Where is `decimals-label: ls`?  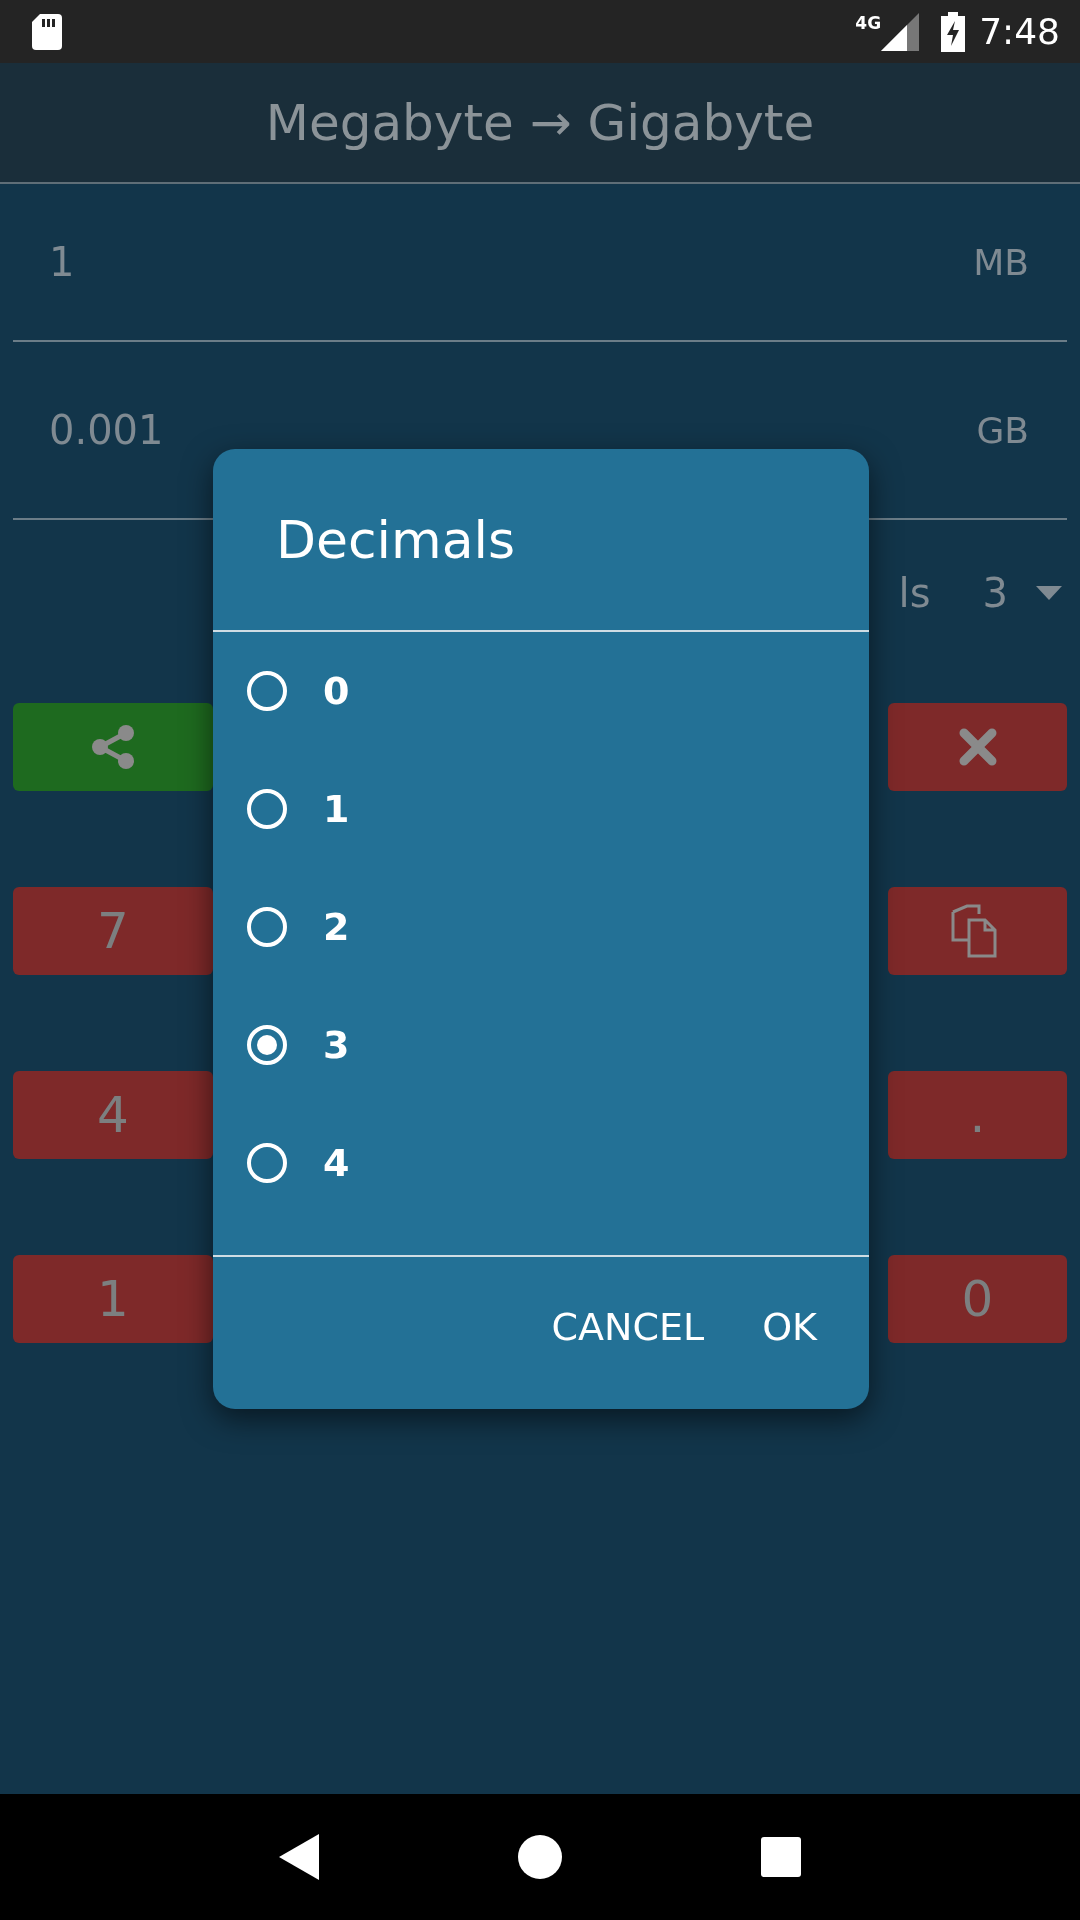 decimals-label: ls is located at coordinates (914, 593).